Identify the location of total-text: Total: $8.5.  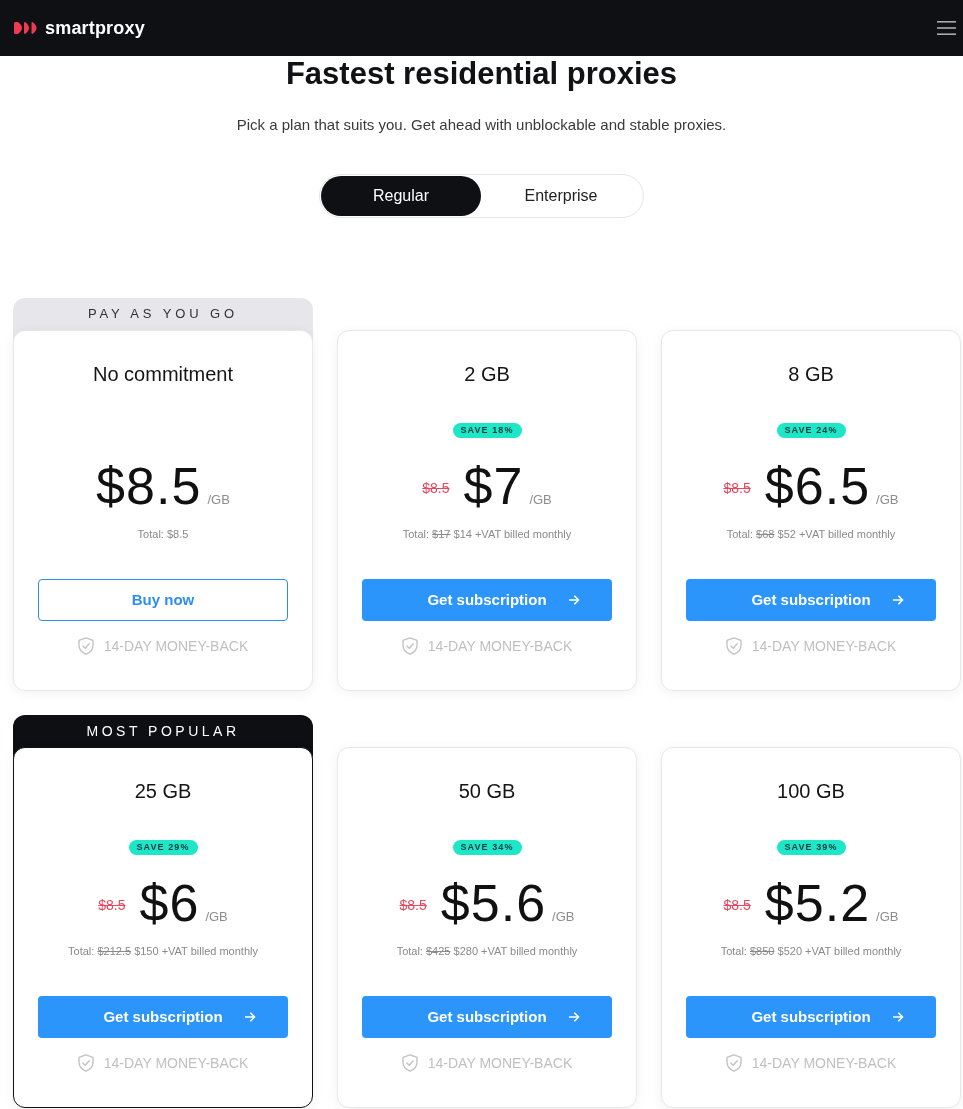
(163, 534).